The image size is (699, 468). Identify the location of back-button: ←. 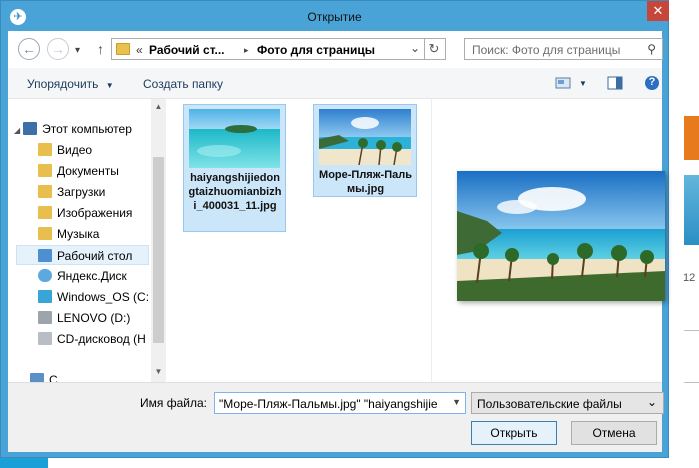
(29, 49).